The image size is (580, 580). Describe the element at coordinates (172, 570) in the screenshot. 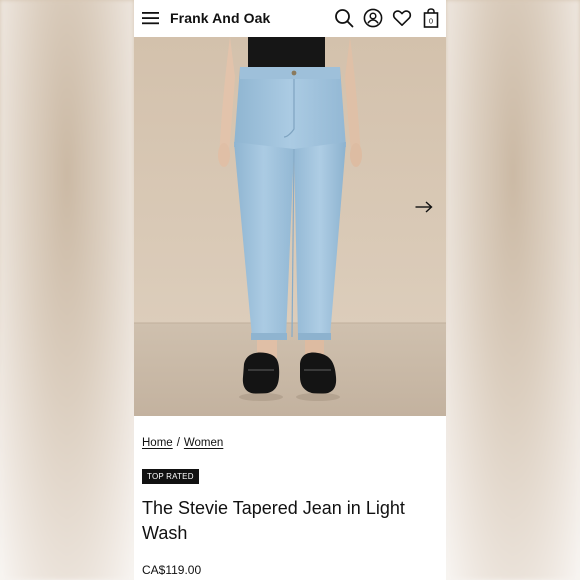

I see `product-price: CA$119.00` at that location.